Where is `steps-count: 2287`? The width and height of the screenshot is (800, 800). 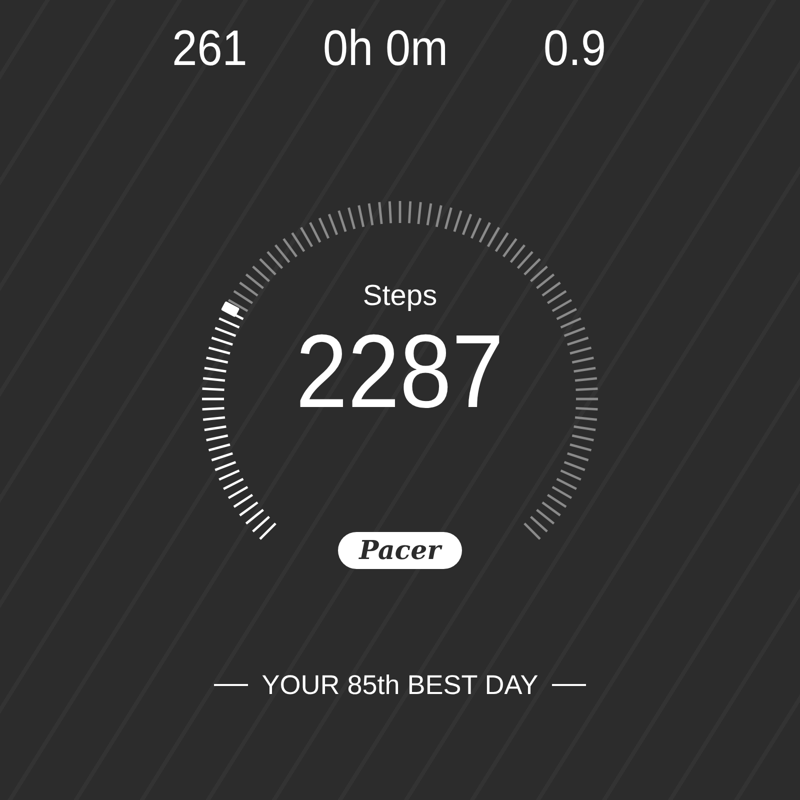
steps-count: 2287 is located at coordinates (400, 372).